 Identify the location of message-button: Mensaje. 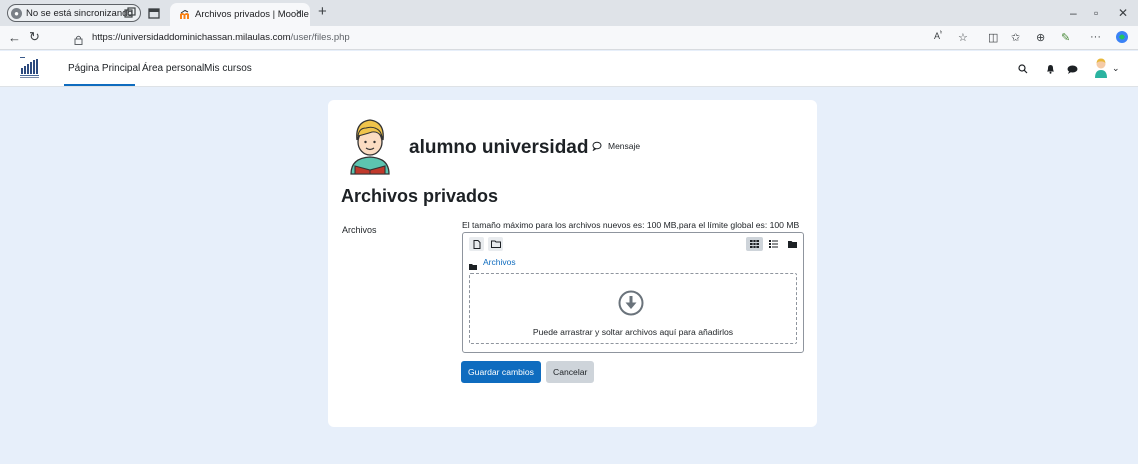
(616, 146).